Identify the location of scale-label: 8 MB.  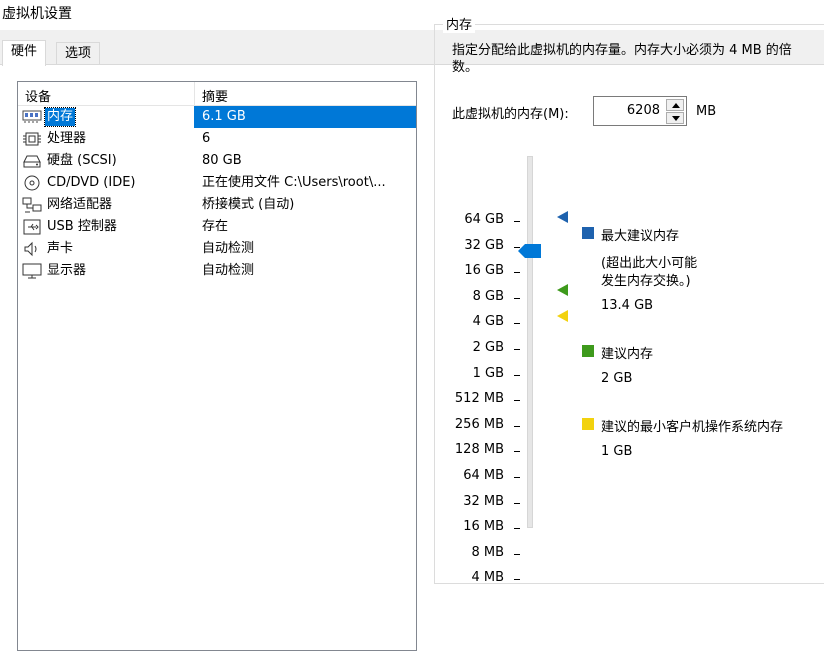
(487, 552).